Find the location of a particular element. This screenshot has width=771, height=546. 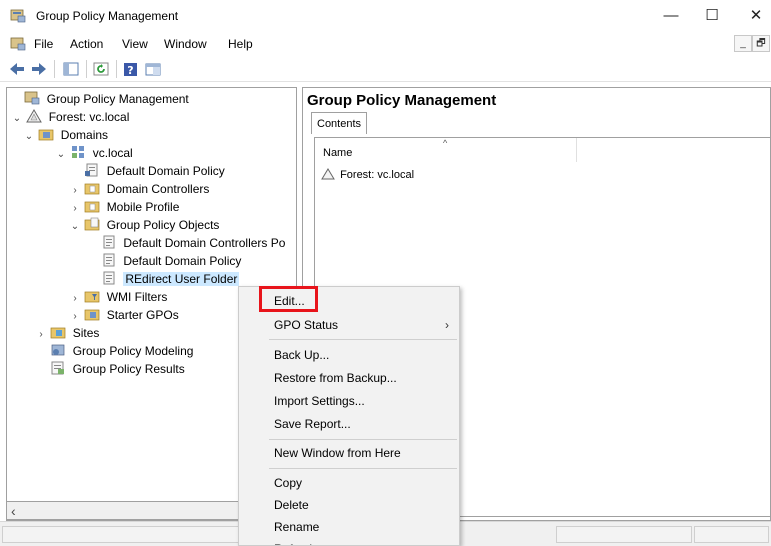

tree-item-domain-controllers: › Domain Controllers is located at coordinates (139, 189).